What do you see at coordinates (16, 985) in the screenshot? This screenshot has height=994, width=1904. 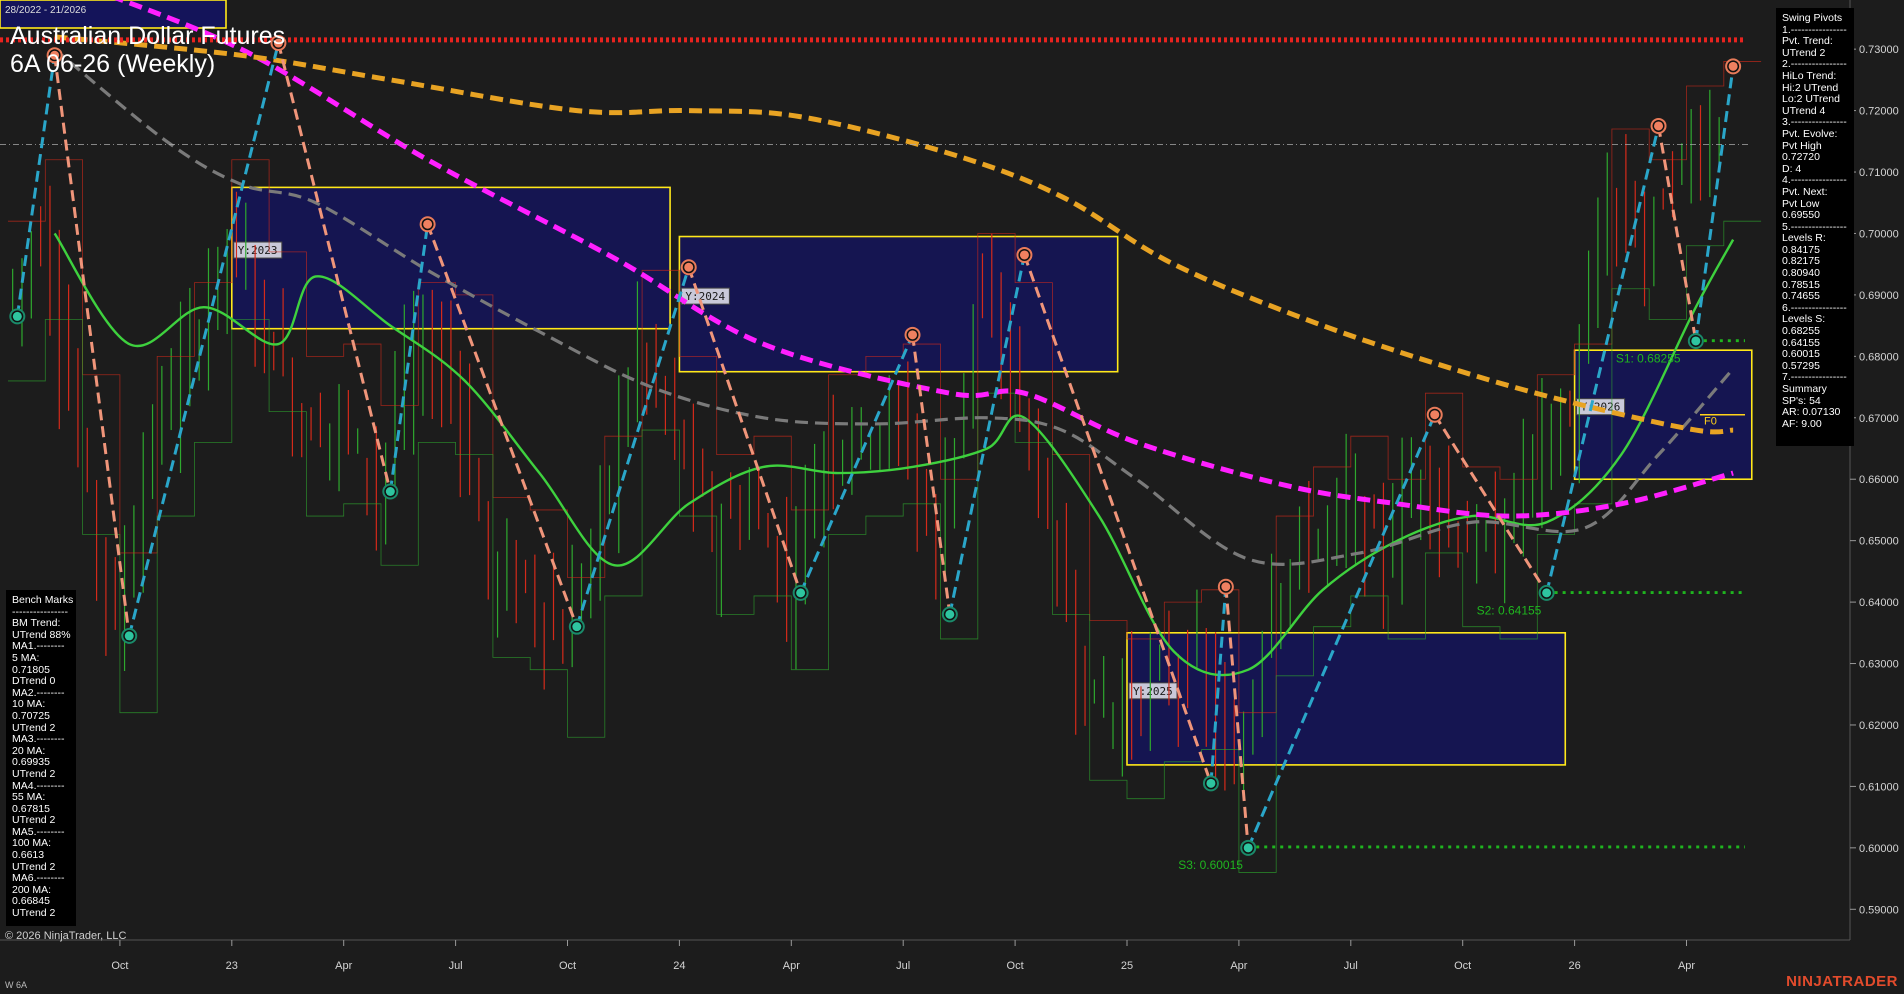 I see `instrument-tag: W 6A` at bounding box center [16, 985].